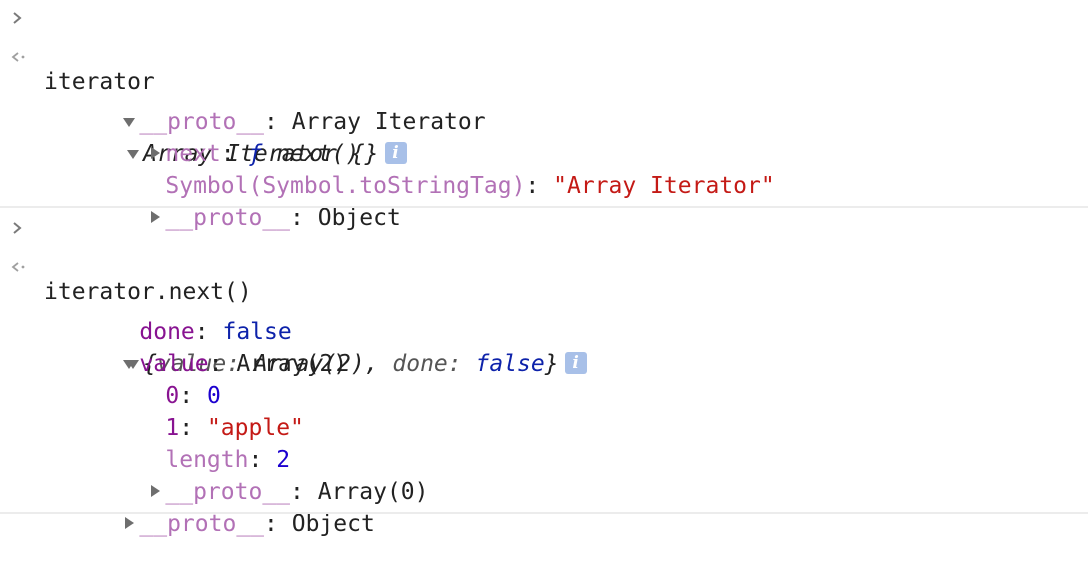 This screenshot has height=572, width=1088. I want to click on tree-row-proto: __proto__: Array Iterator, so click(276, 104).